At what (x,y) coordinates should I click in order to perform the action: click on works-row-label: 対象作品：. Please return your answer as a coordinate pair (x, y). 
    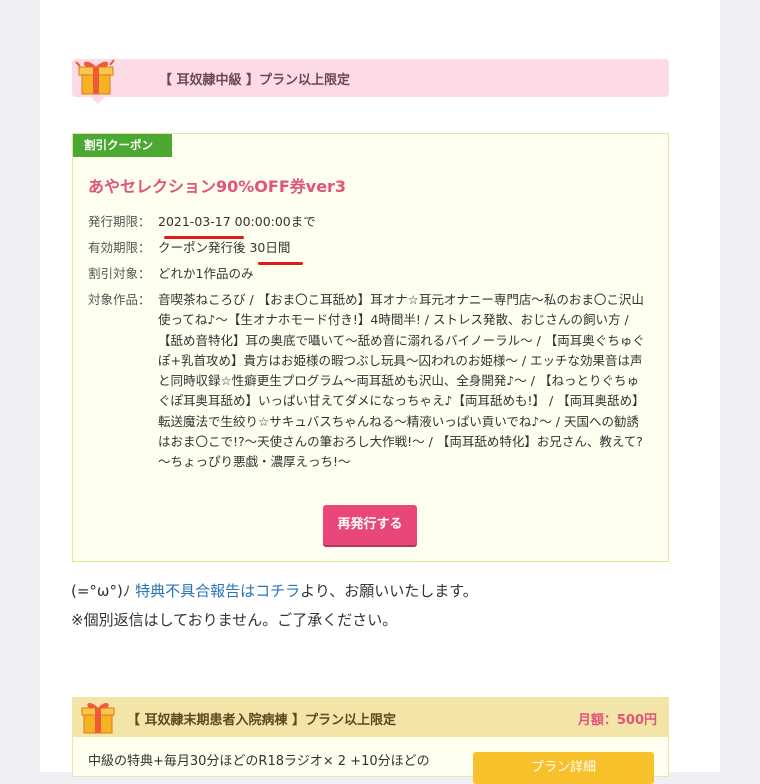
    Looking at the image, I should click on (123, 300).